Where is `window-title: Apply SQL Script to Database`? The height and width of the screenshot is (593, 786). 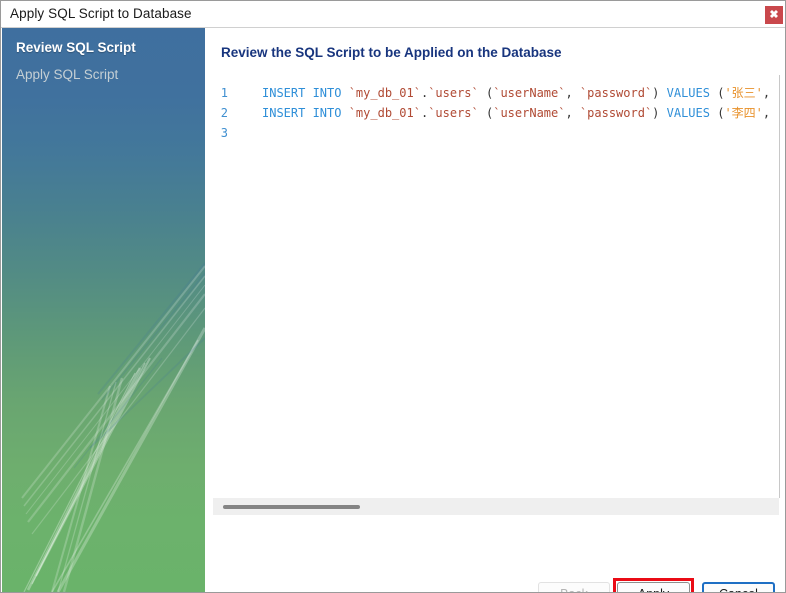
window-title: Apply SQL Script to Database is located at coordinates (101, 13).